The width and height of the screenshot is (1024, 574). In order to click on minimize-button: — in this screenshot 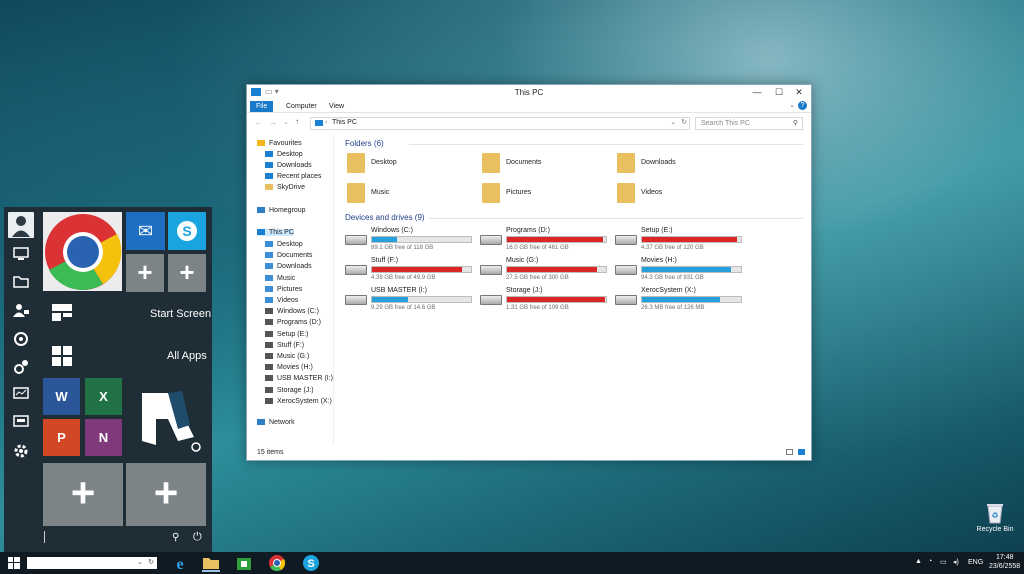, I will do `click(757, 92)`.